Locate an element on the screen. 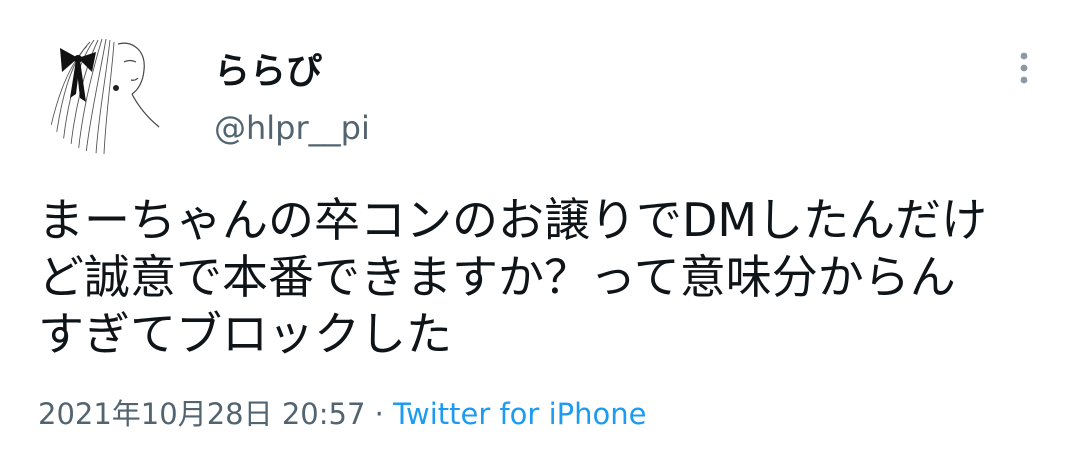 The width and height of the screenshot is (1080, 461). more-vertical-icon is located at coordinates (1024, 68).